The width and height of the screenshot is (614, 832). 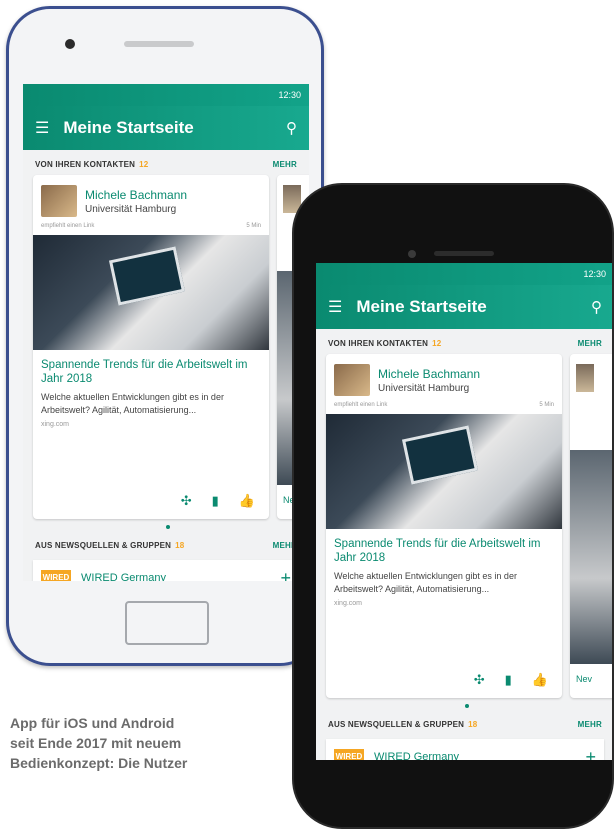 What do you see at coordinates (167, 623) in the screenshot?
I see `home-button` at bounding box center [167, 623].